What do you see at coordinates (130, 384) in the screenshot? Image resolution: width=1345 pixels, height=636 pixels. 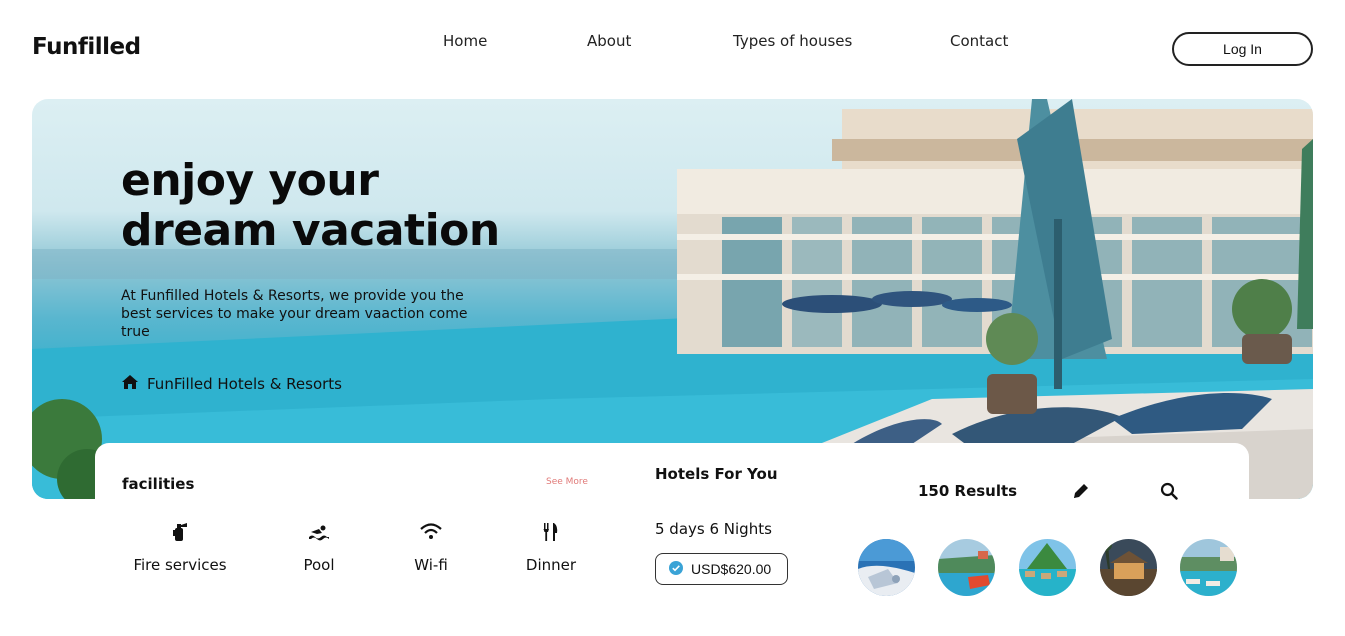 I see `home-icon` at bounding box center [130, 384].